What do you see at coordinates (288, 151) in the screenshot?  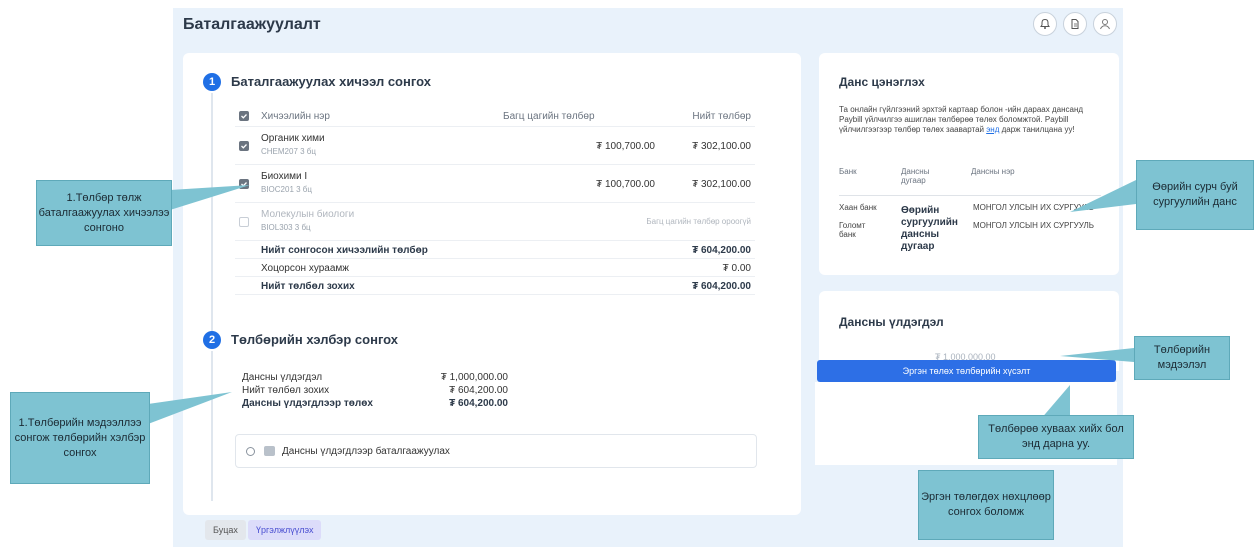 I see `course-code: CHEM207 3 бц` at bounding box center [288, 151].